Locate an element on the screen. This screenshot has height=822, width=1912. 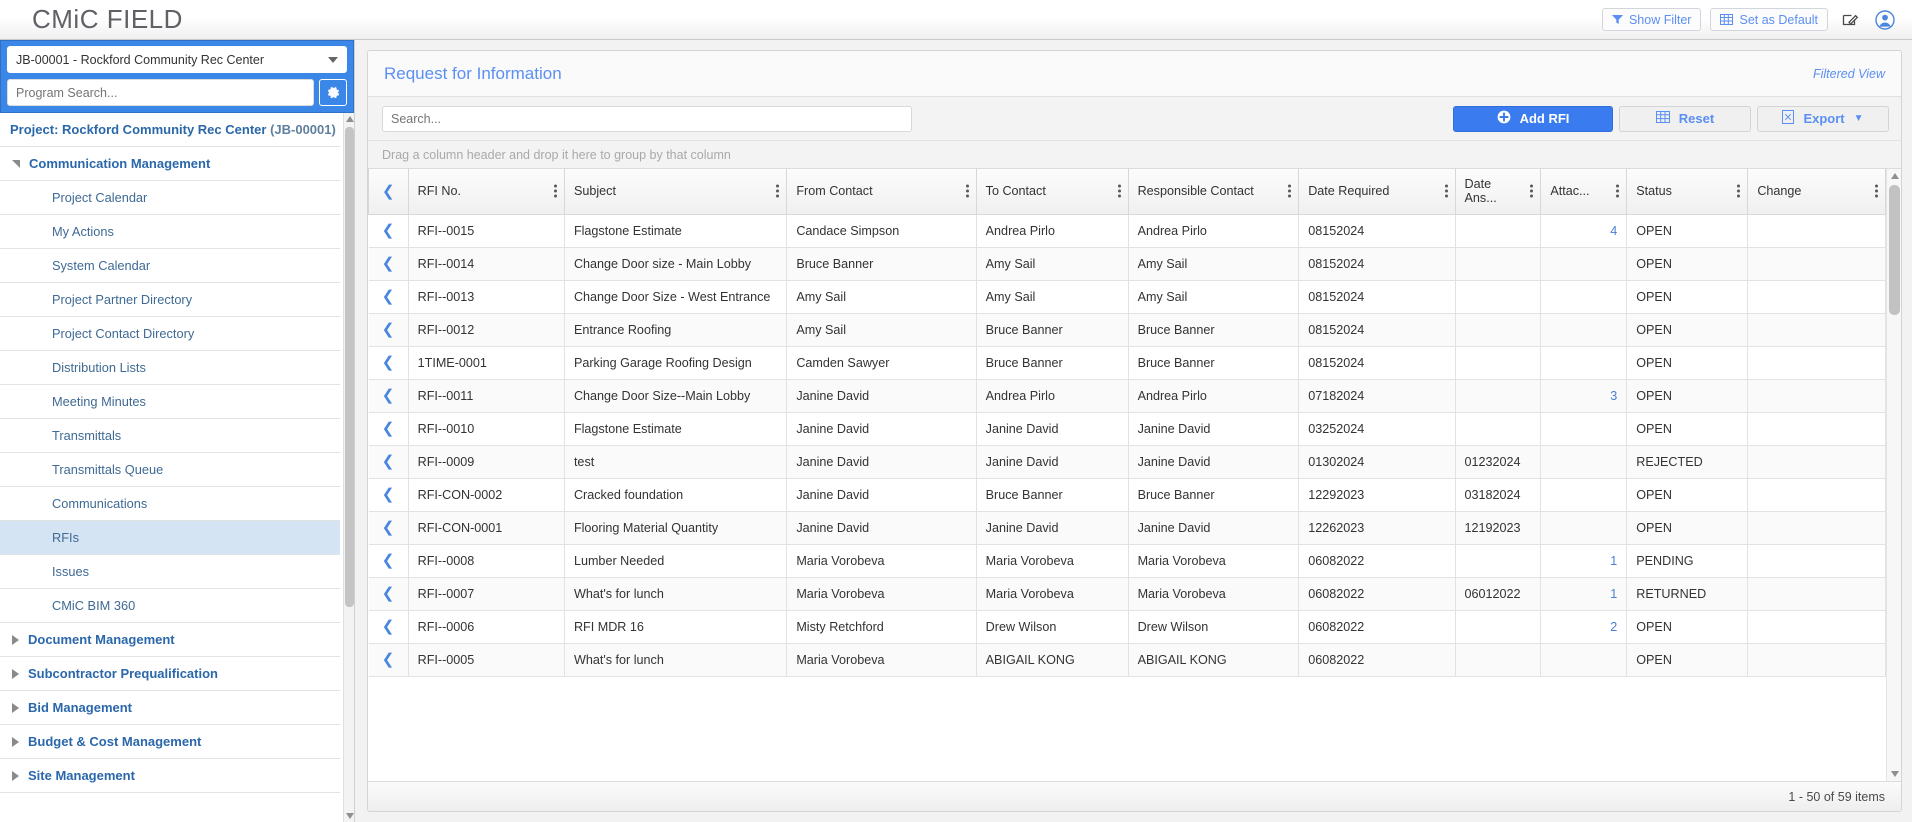
column-header-change: Change is located at coordinates (1816, 192).